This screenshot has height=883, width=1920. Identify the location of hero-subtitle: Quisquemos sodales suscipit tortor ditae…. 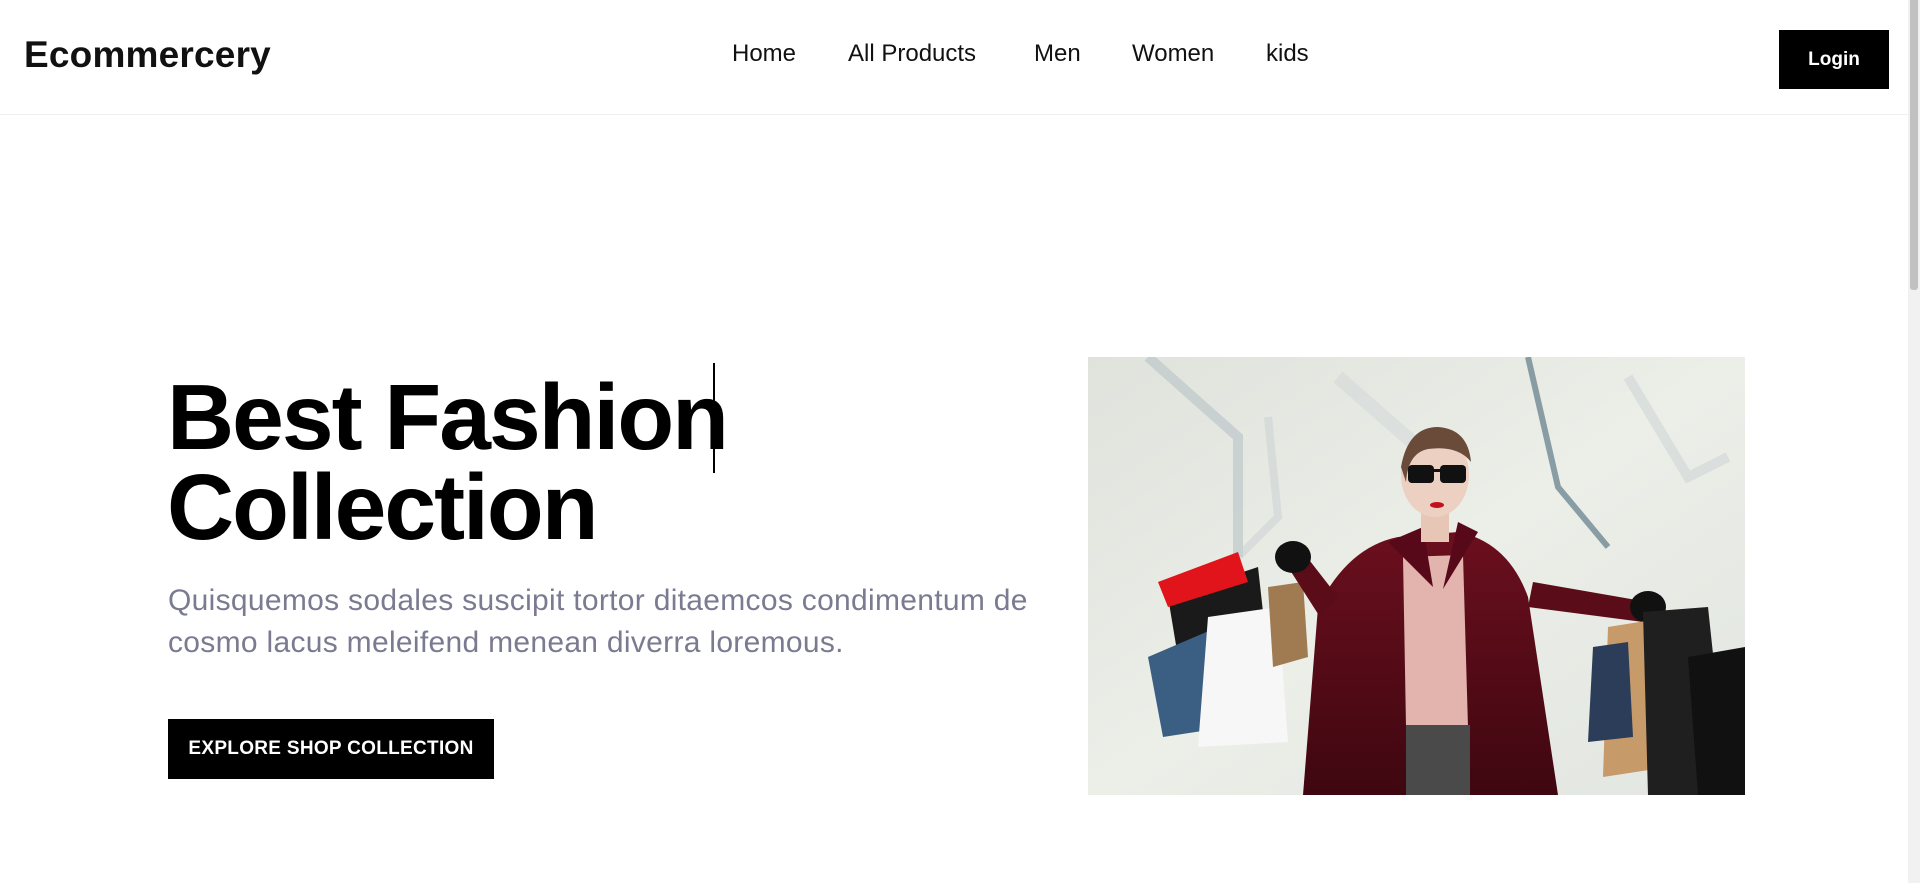
(598, 621).